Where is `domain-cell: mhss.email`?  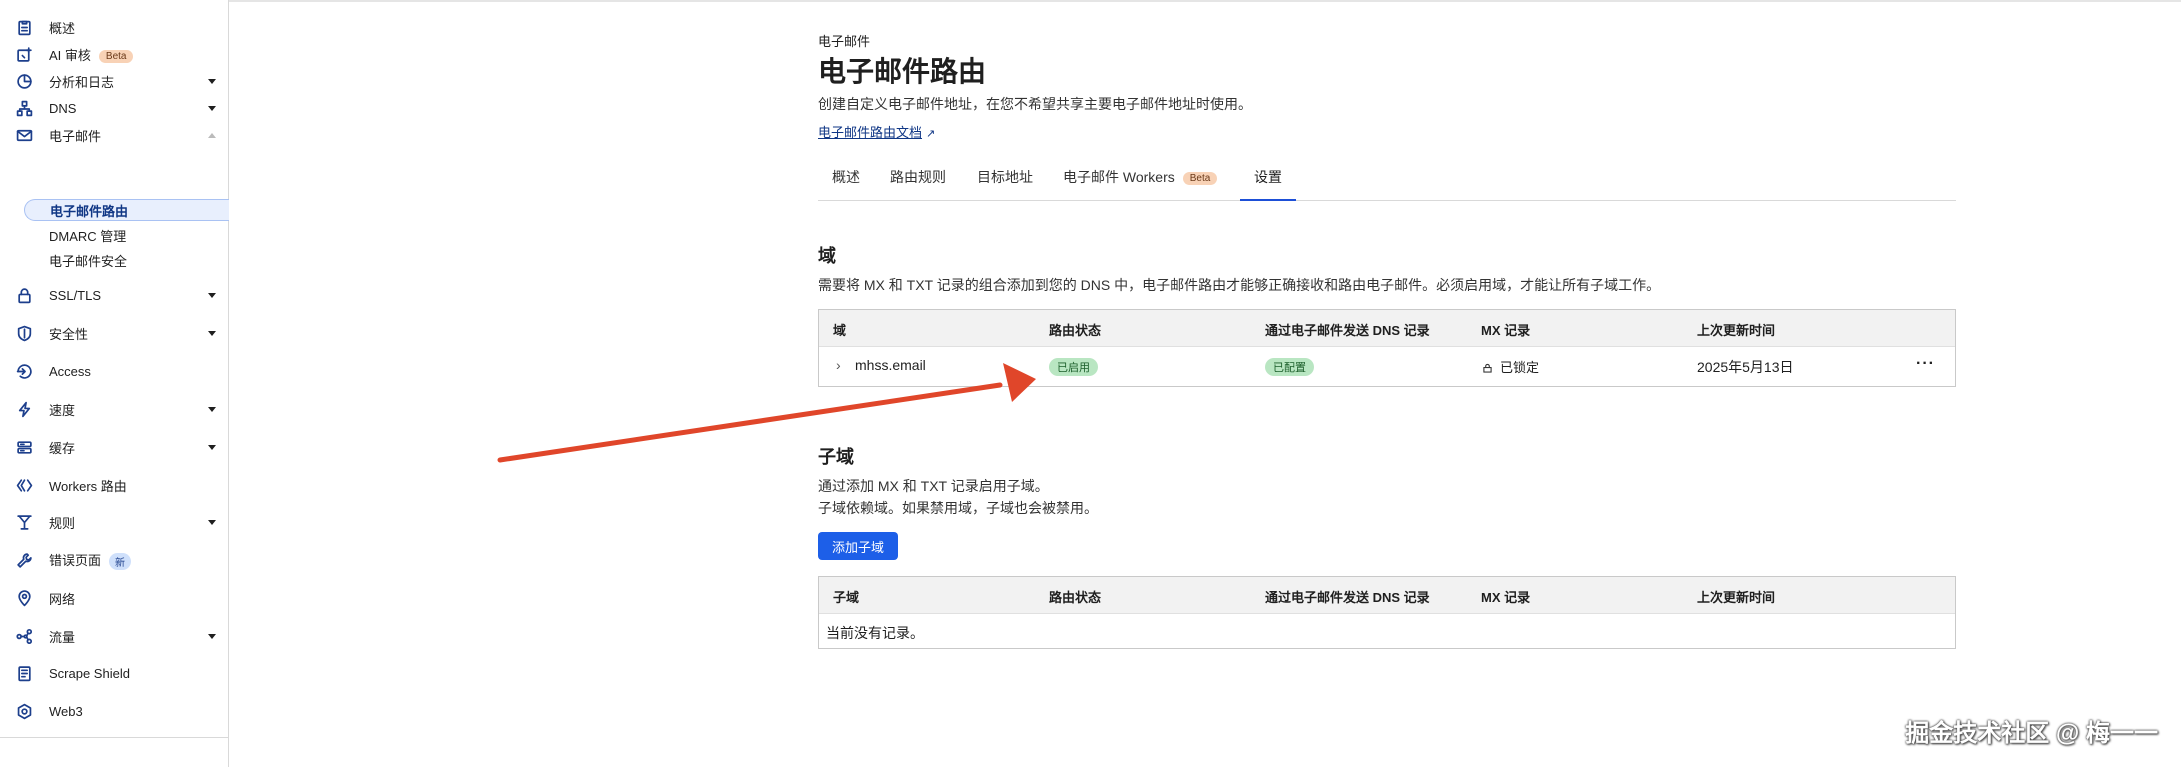
domain-cell: mhss.email is located at coordinates (890, 365).